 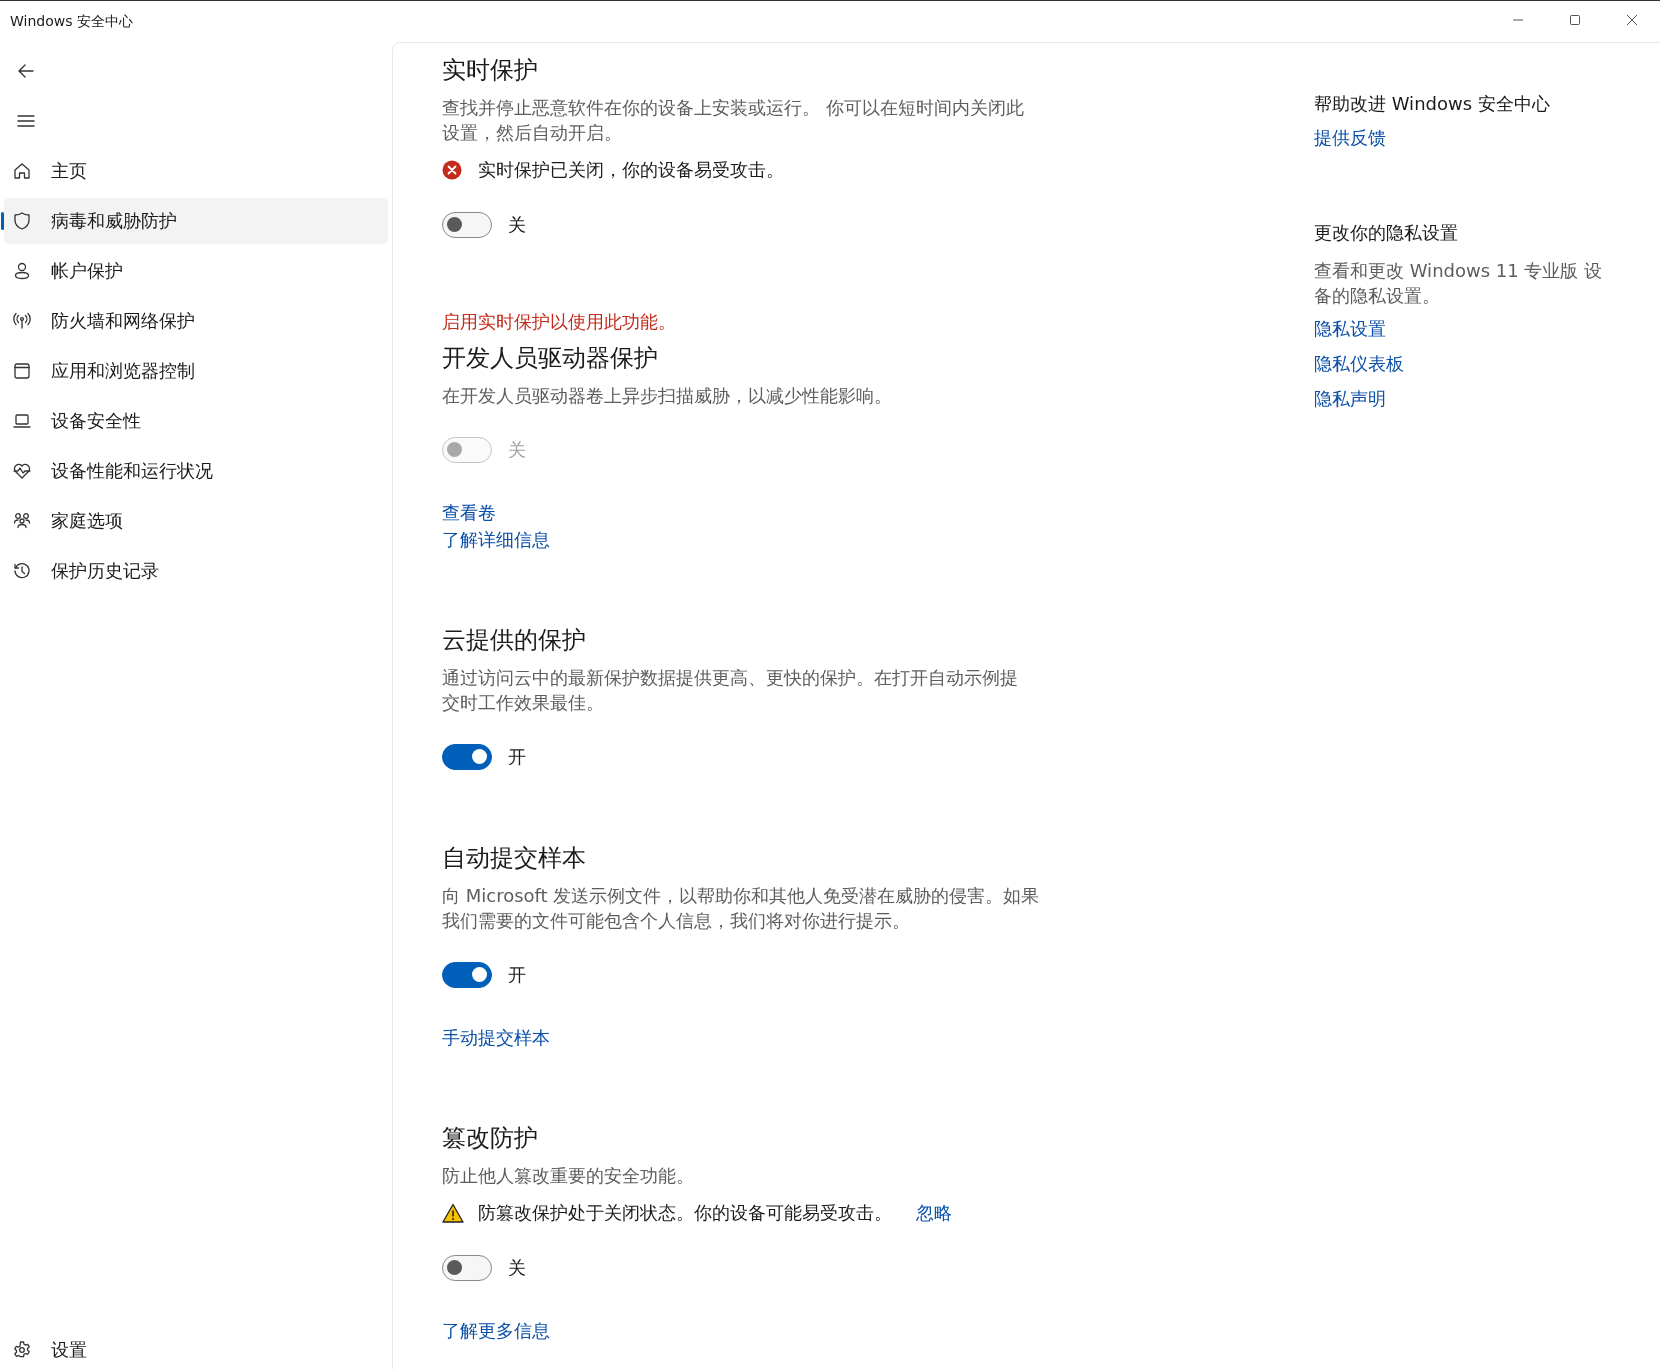 What do you see at coordinates (22, 171) in the screenshot?
I see `home-icon` at bounding box center [22, 171].